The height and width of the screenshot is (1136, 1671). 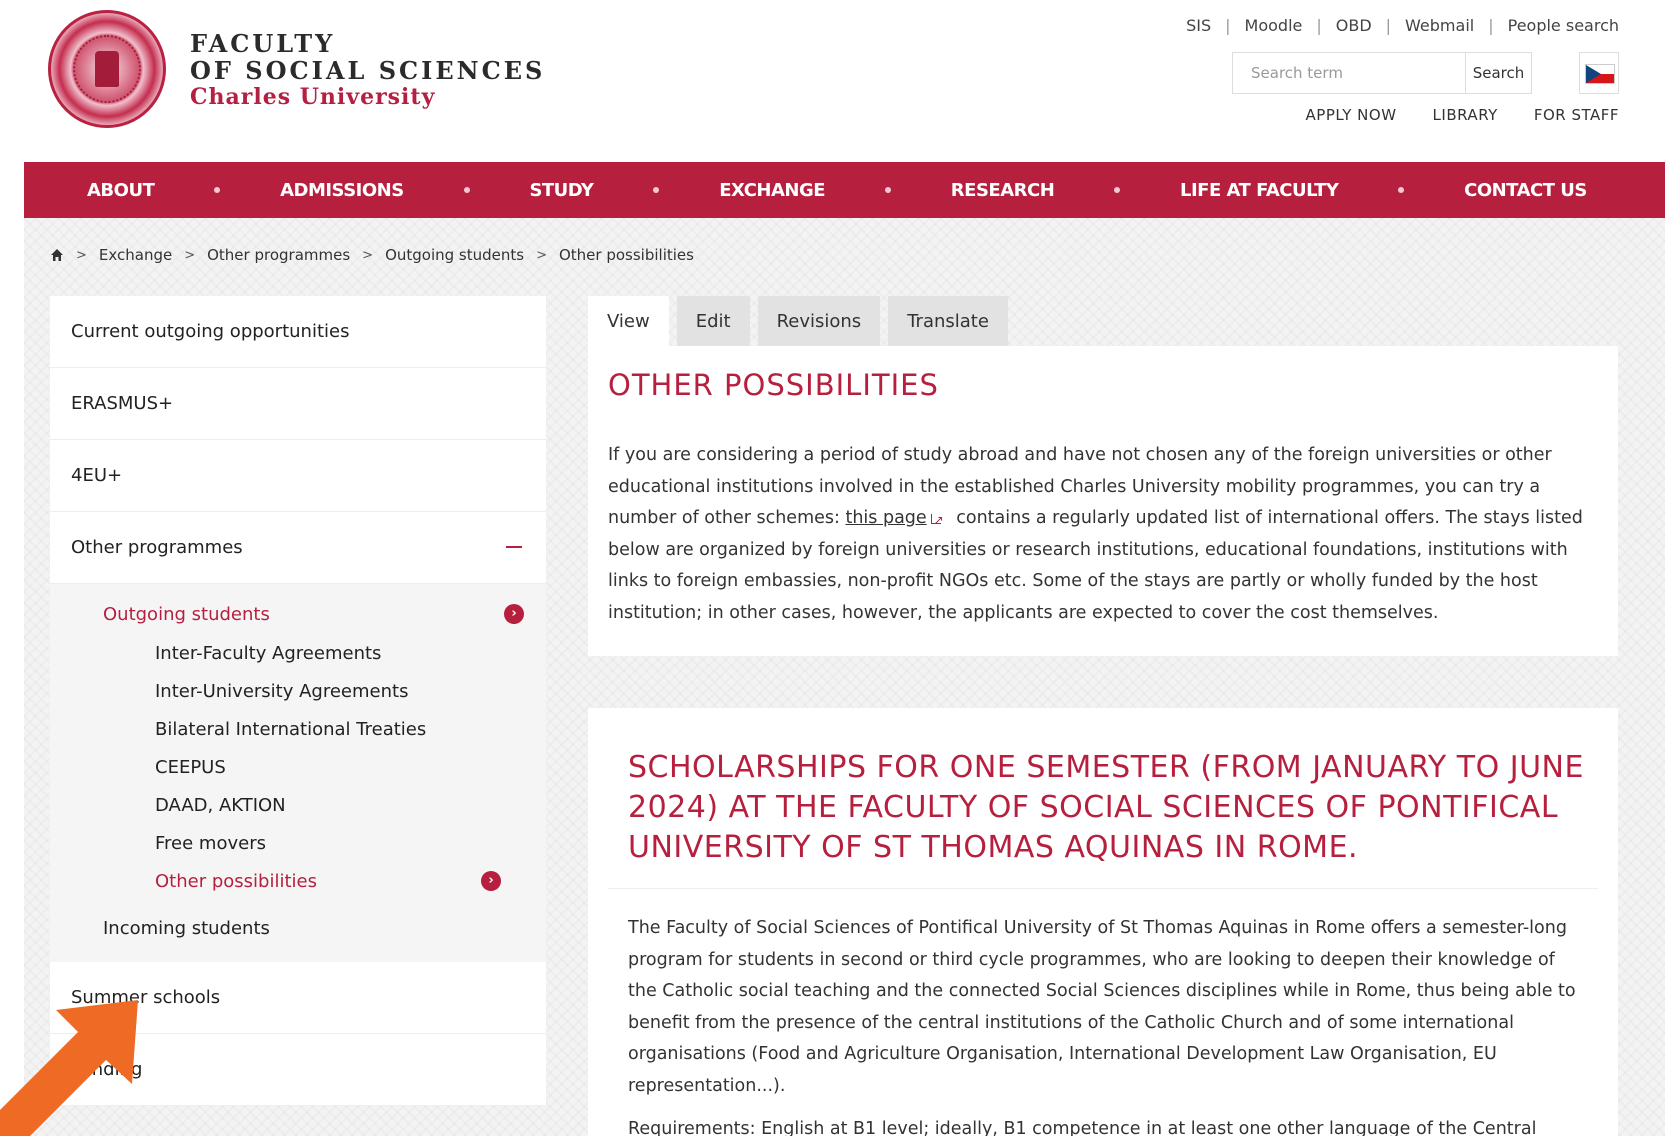 I want to click on external-link-icon, so click(x=937, y=521).